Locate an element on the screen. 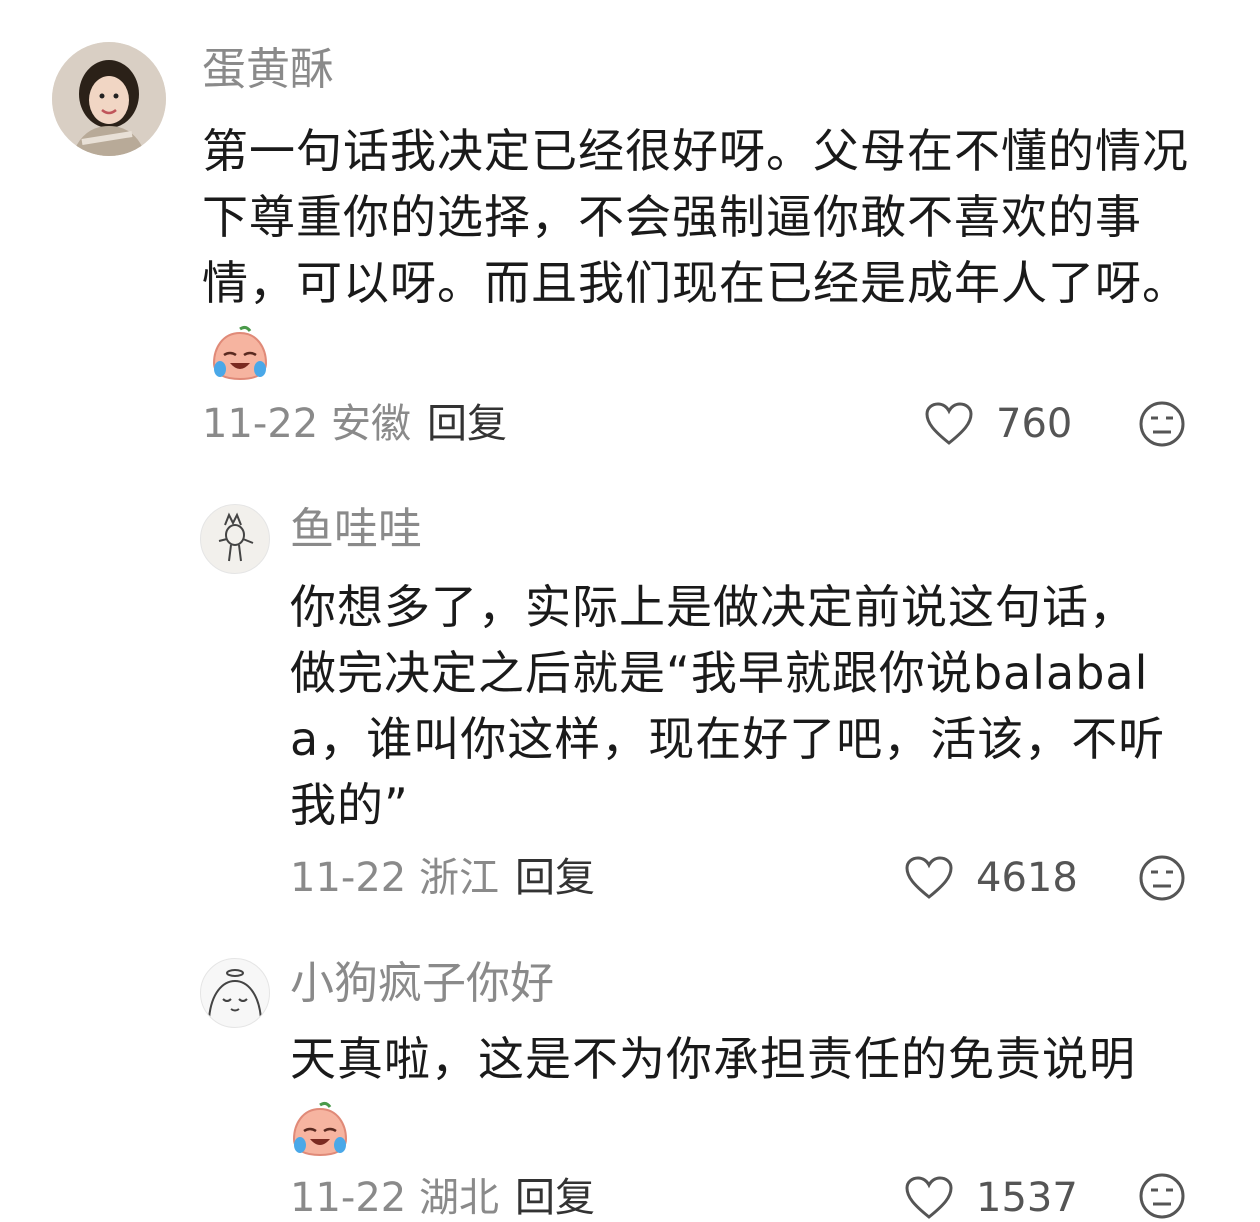  like-button: 760 is located at coordinates (998, 424).